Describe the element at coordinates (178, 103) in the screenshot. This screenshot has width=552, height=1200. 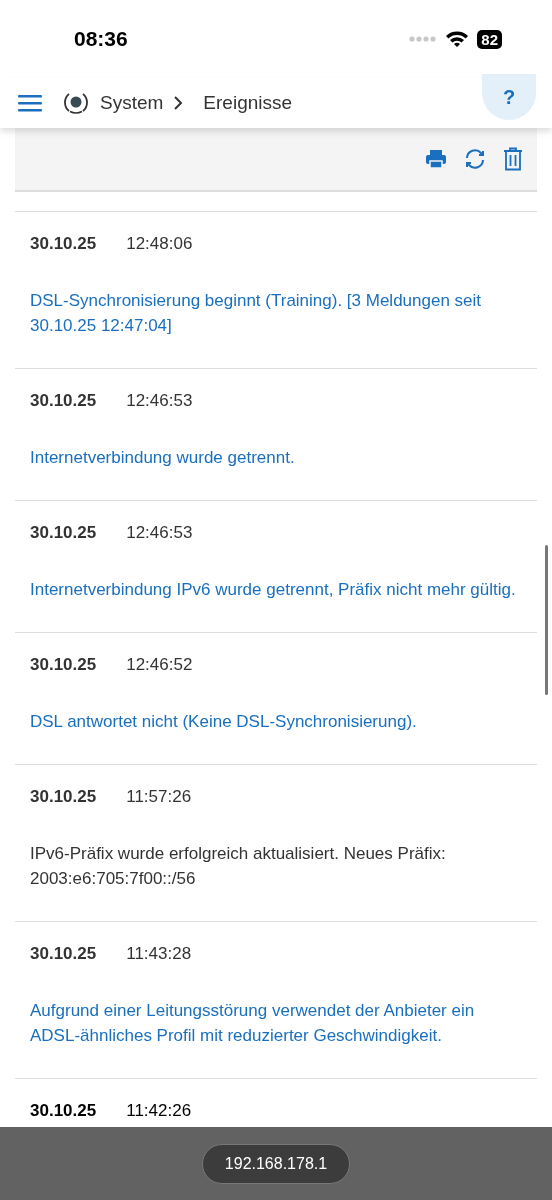
I see `chevron-icon` at that location.